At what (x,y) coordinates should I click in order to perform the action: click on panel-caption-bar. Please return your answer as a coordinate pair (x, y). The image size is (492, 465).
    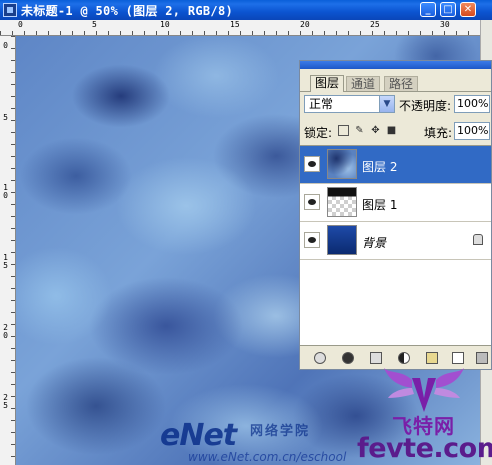
    Looking at the image, I should click on (395, 65).